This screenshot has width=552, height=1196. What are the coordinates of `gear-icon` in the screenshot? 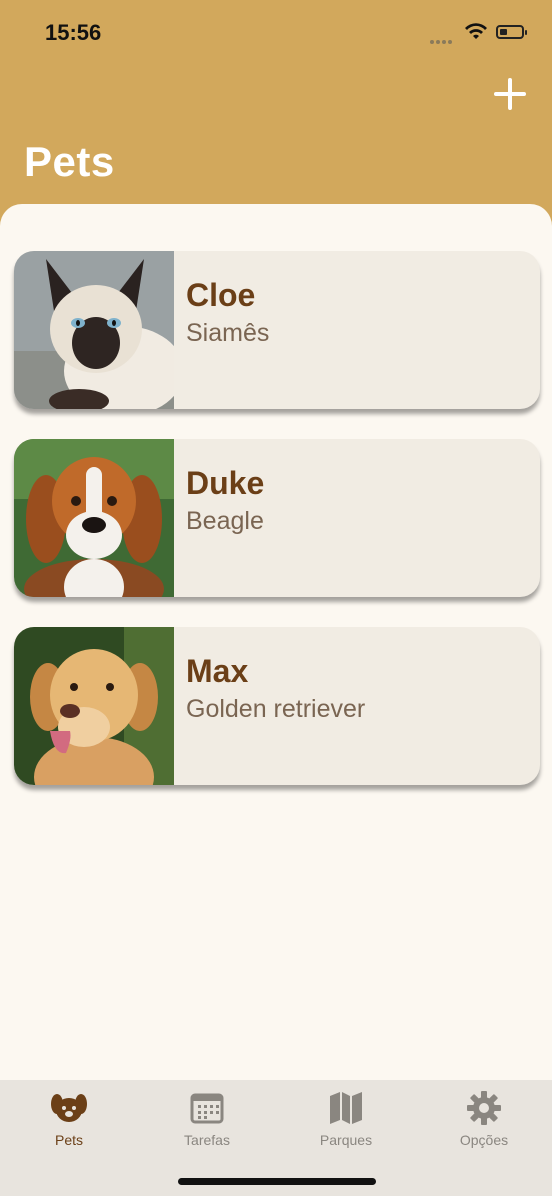 It's located at (484, 1108).